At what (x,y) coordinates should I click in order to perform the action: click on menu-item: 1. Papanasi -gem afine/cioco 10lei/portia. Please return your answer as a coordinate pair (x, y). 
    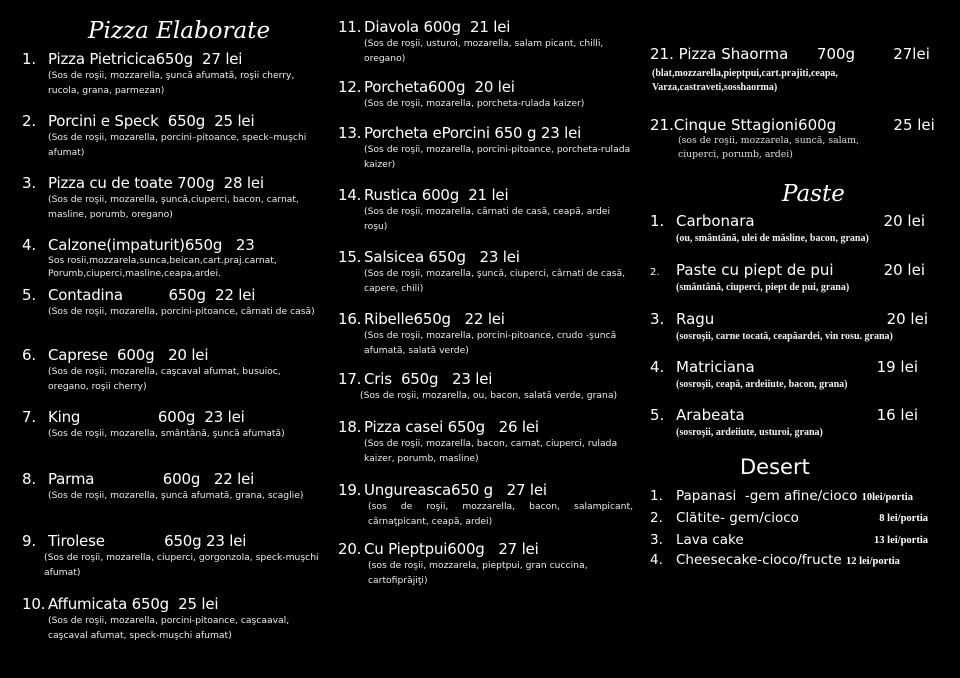
    Looking at the image, I should click on (800, 496).